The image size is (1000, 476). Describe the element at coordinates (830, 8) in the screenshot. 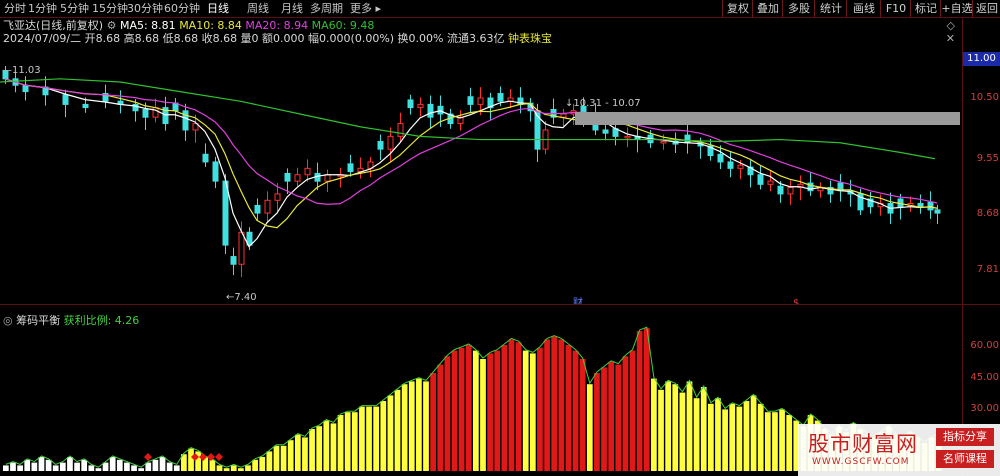

I see `toolbar-button-3: 统计` at that location.